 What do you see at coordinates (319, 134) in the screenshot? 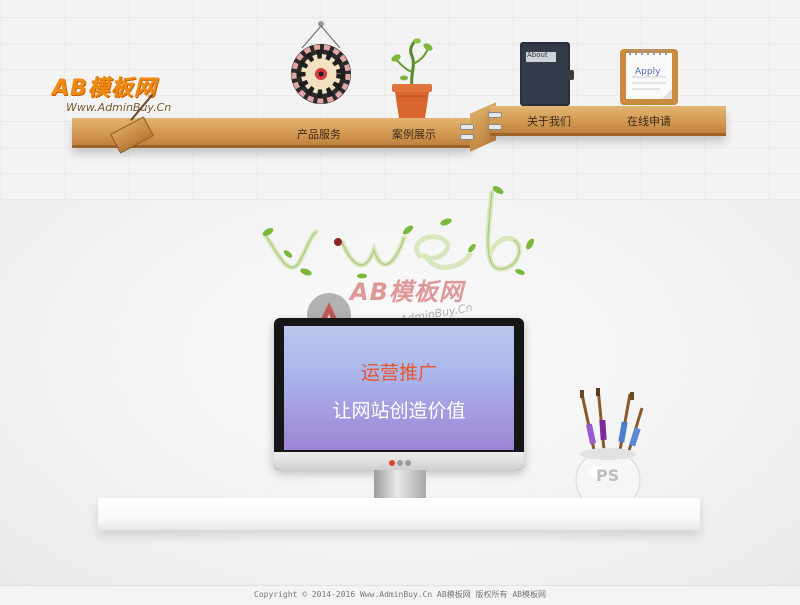
I see `nav-item-products: 产品服务` at bounding box center [319, 134].